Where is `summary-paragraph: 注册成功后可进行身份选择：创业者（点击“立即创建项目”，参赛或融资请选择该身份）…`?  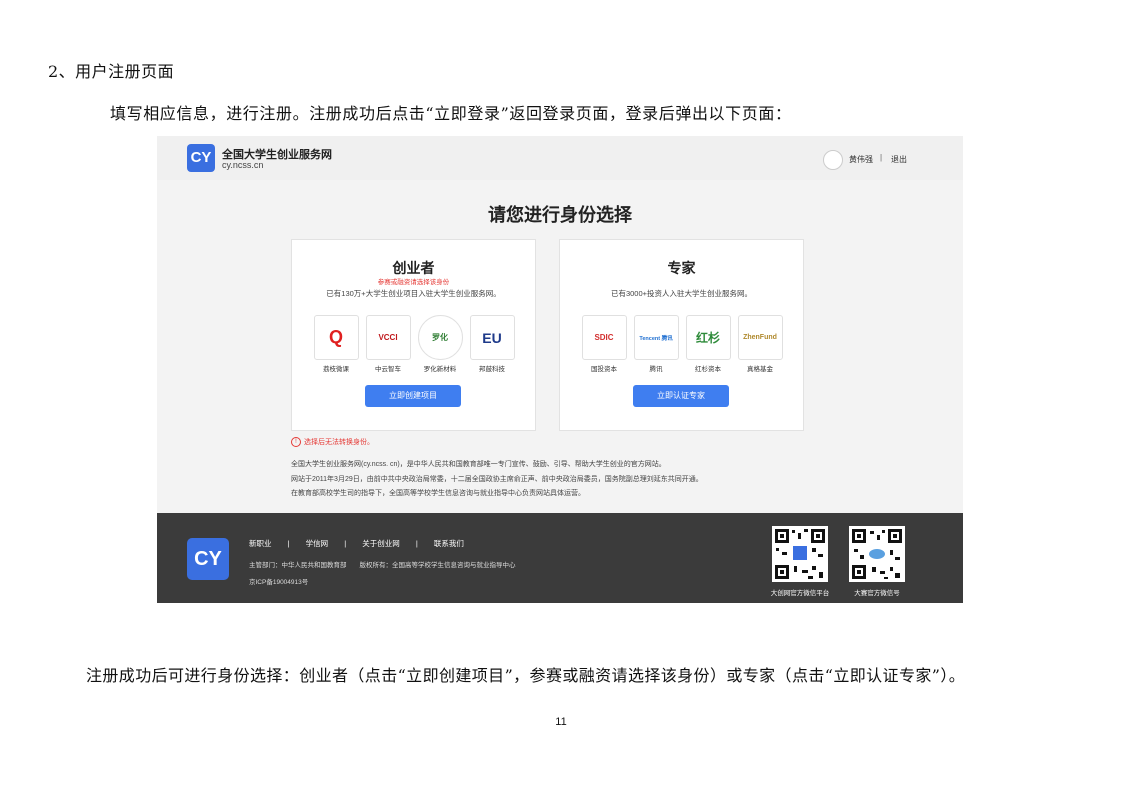
summary-paragraph: 注册成功后可进行身份选择：创业者（点击“立即创建项目”，参赛或融资请选择该身份）… is located at coordinates (526, 675).